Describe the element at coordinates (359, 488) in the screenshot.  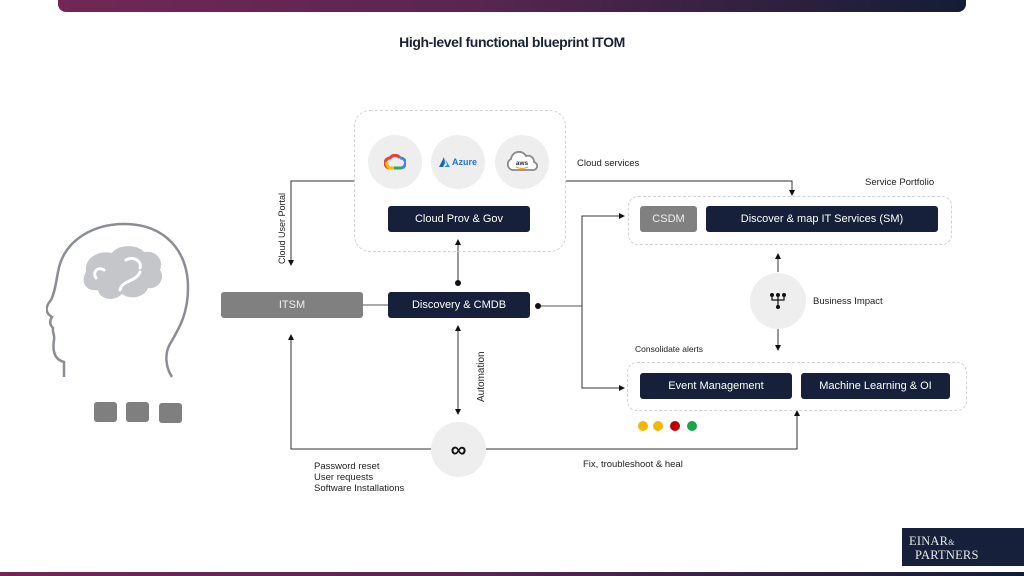
I see `request-item: Software Installations` at that location.